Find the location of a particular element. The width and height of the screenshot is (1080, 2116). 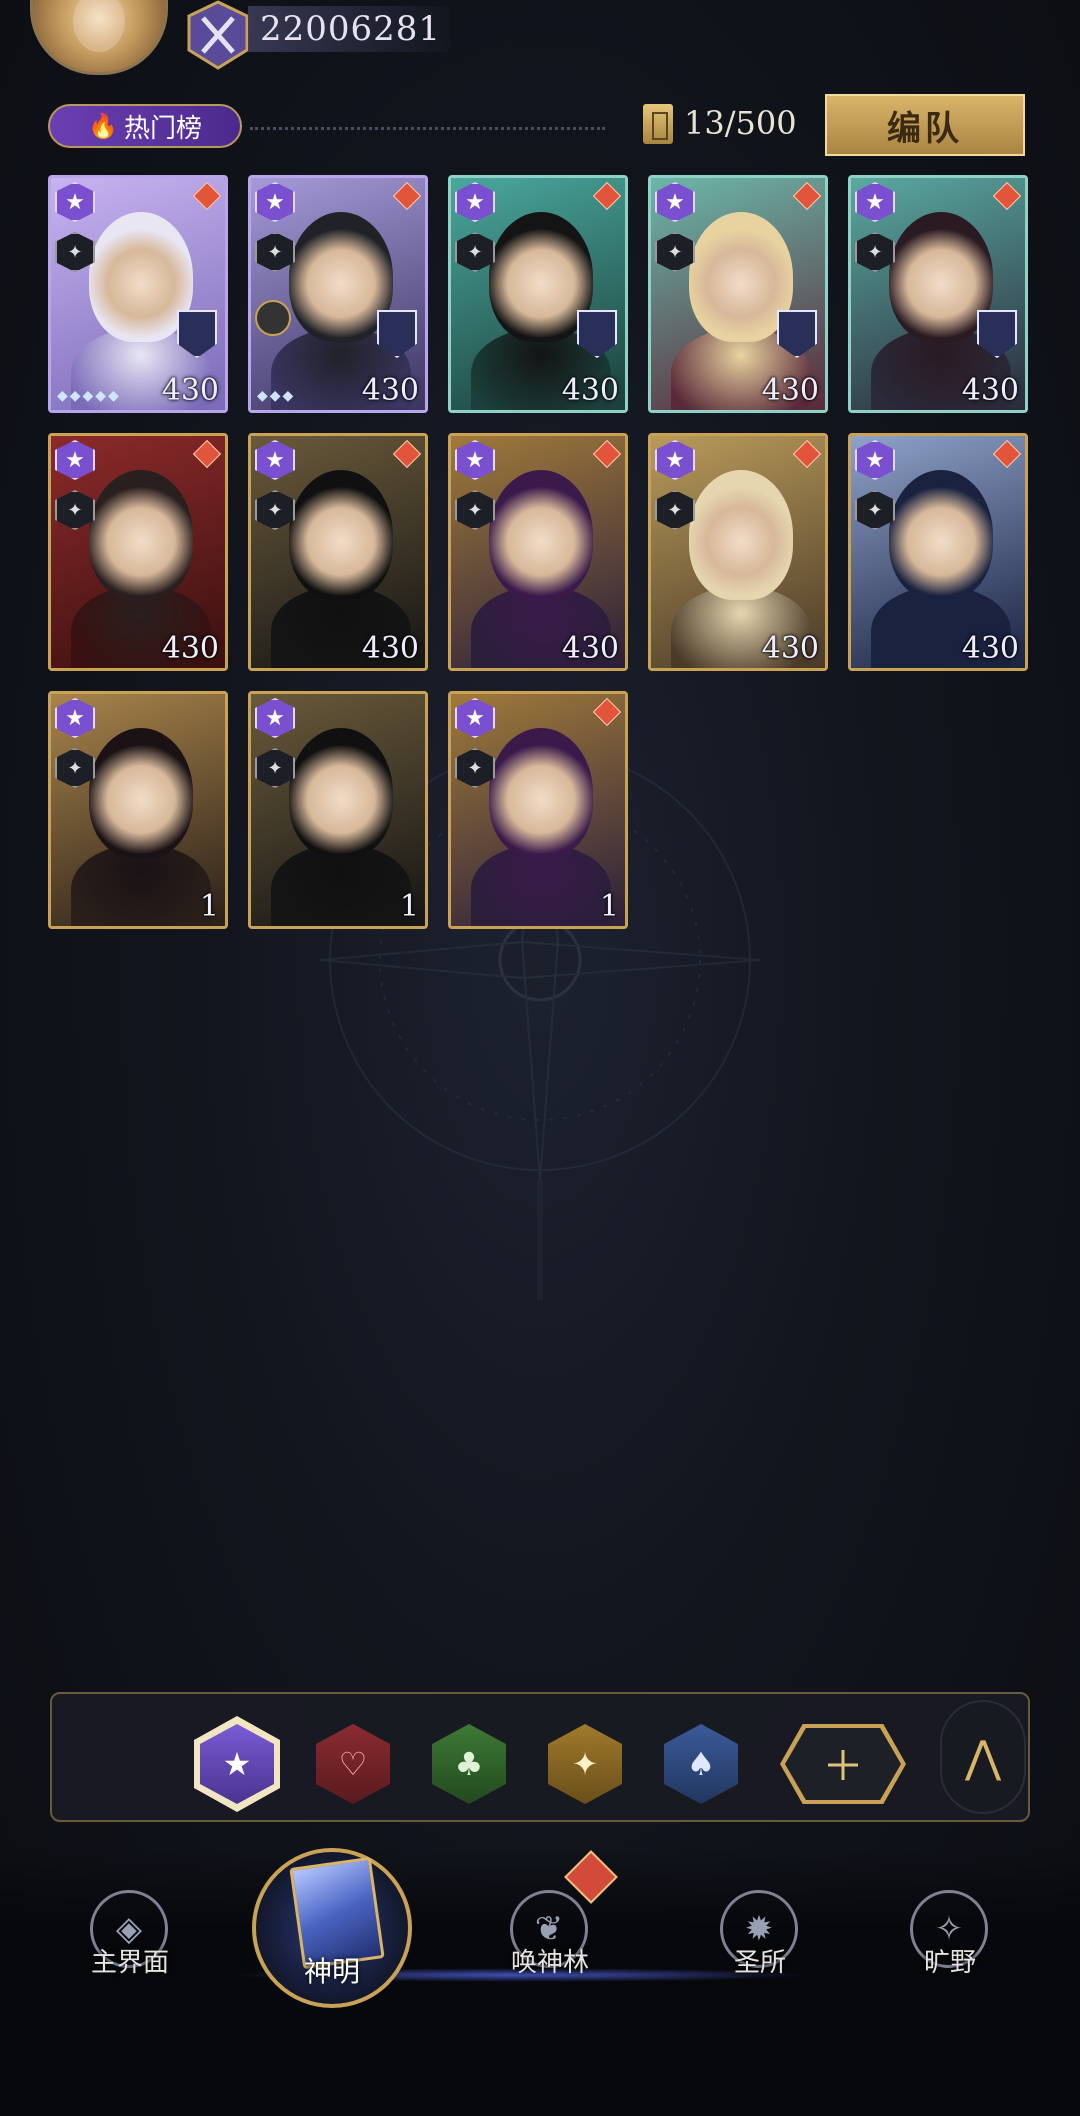

combat-power: 22006281 is located at coordinates (349, 29).